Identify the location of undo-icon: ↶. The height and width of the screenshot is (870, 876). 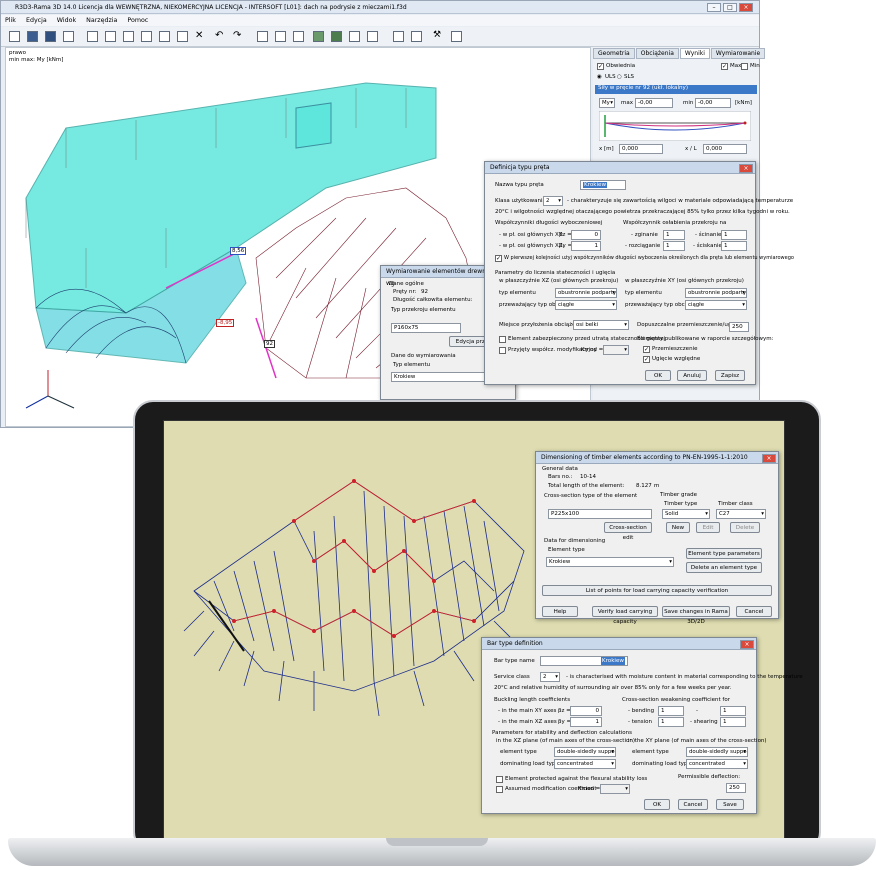
(220, 36).